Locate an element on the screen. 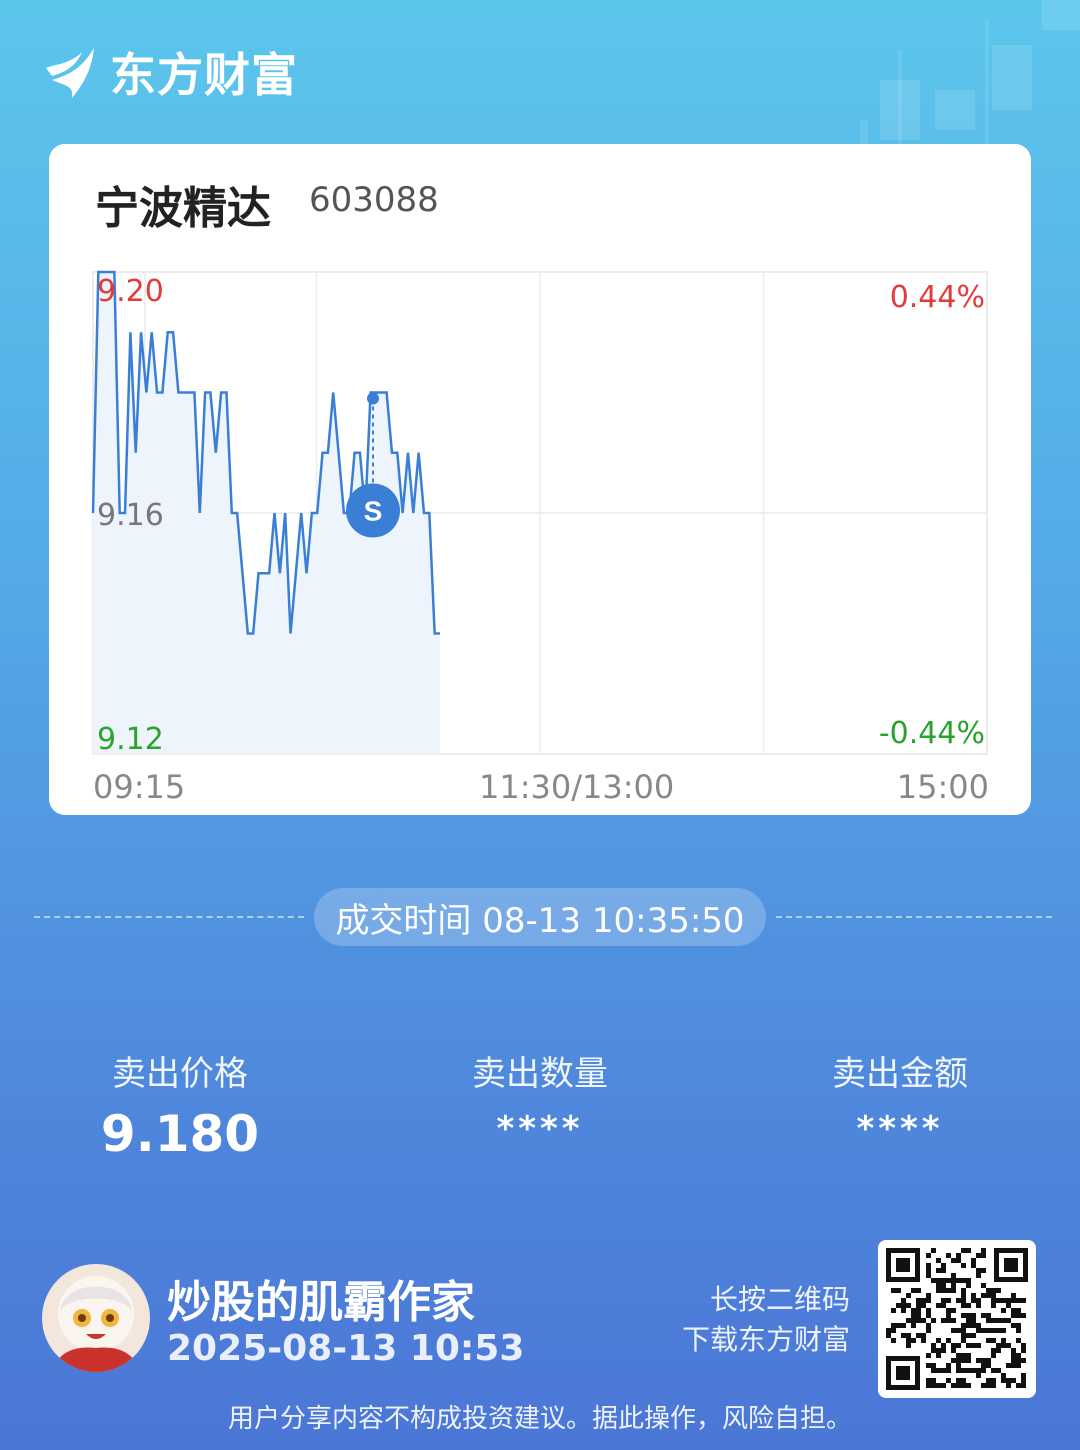 This screenshot has height=1450, width=1080. divider-left is located at coordinates (169, 917).